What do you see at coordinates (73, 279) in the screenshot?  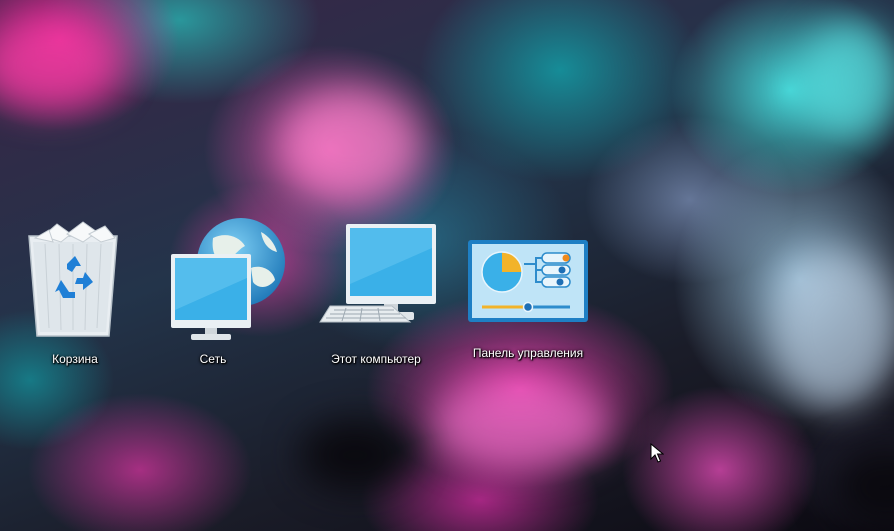 I see `recycle-bin-icon` at bounding box center [73, 279].